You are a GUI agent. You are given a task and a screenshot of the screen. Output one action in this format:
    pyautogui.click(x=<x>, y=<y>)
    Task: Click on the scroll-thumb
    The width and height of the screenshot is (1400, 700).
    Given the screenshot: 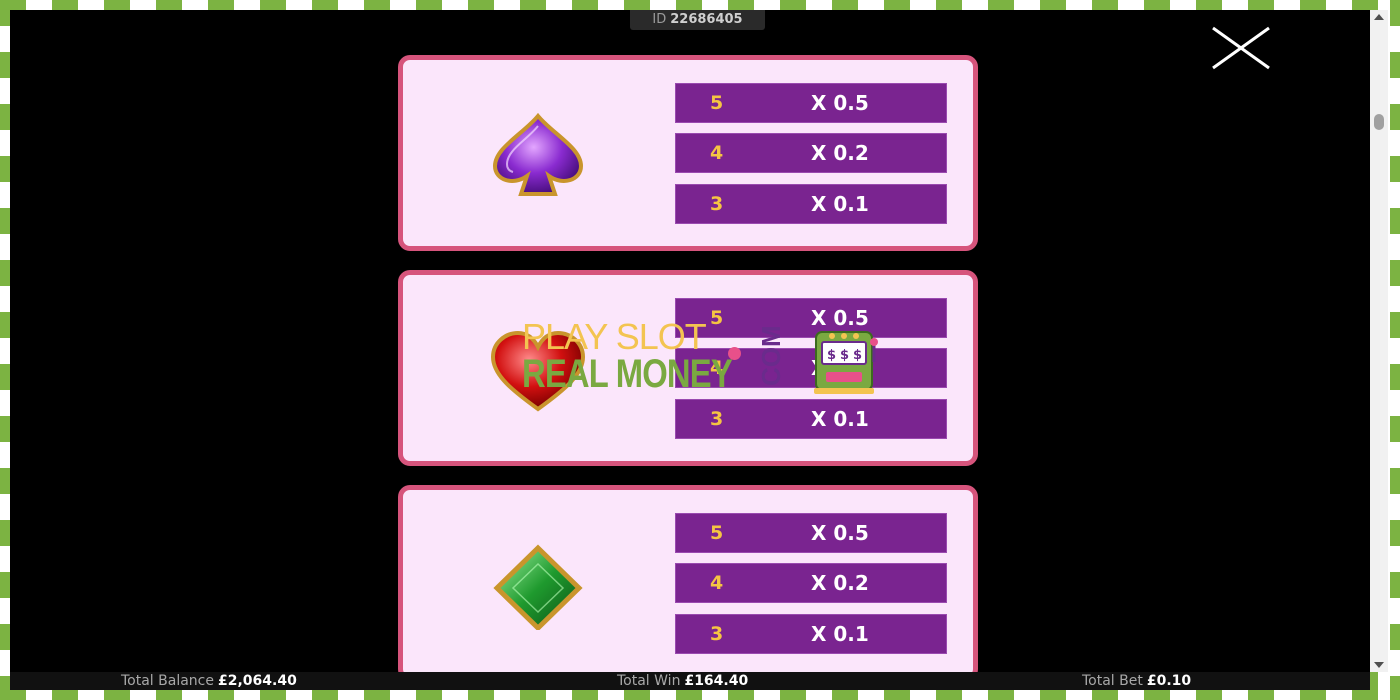 What is the action you would take?
    pyautogui.click(x=1379, y=122)
    